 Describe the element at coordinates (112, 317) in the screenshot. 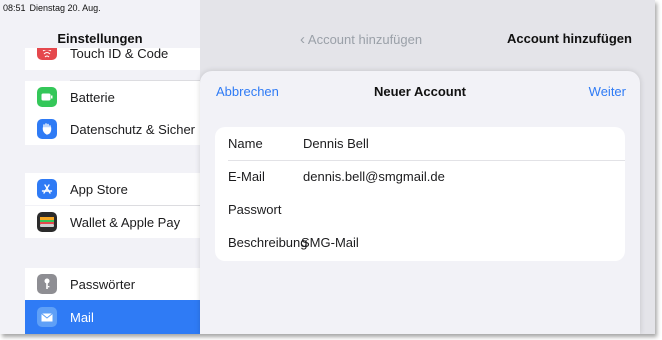

I see `sidebar-item-mail: Mail` at that location.